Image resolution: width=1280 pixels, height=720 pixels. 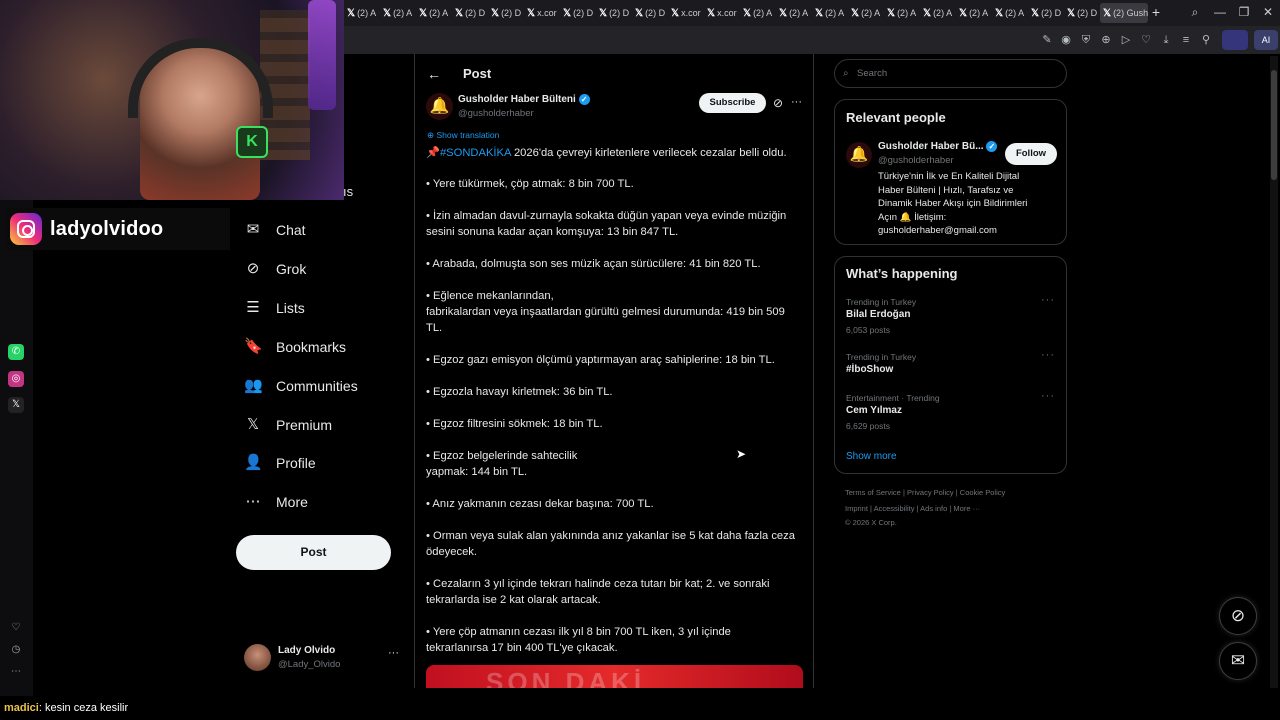 I want to click on nav-item-bookmarks: 🔖 Bookmarks, so click(x=295, y=347).